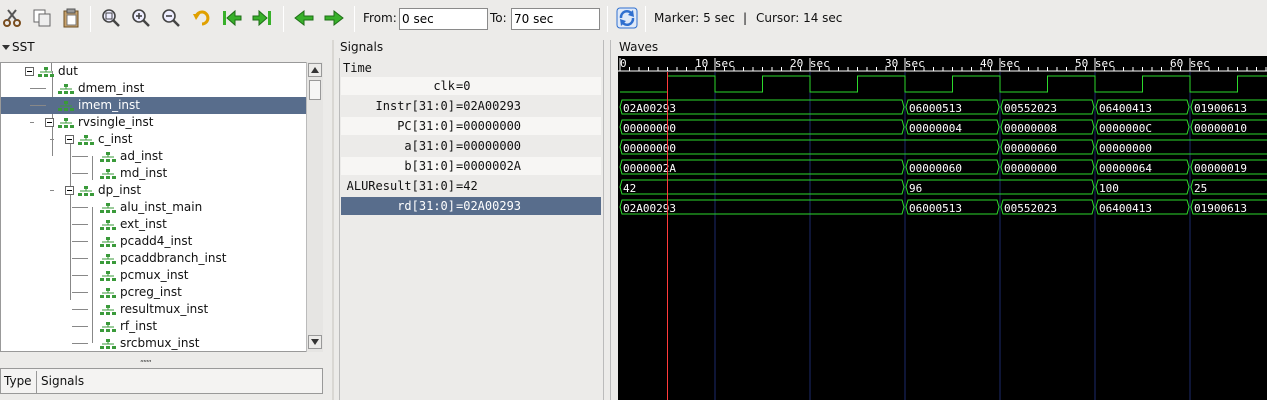 Image resolution: width=1267 pixels, height=400 pixels. Describe the element at coordinates (1125, 108) in the screenshot. I see `wave-value-instr: 06400413` at that location.